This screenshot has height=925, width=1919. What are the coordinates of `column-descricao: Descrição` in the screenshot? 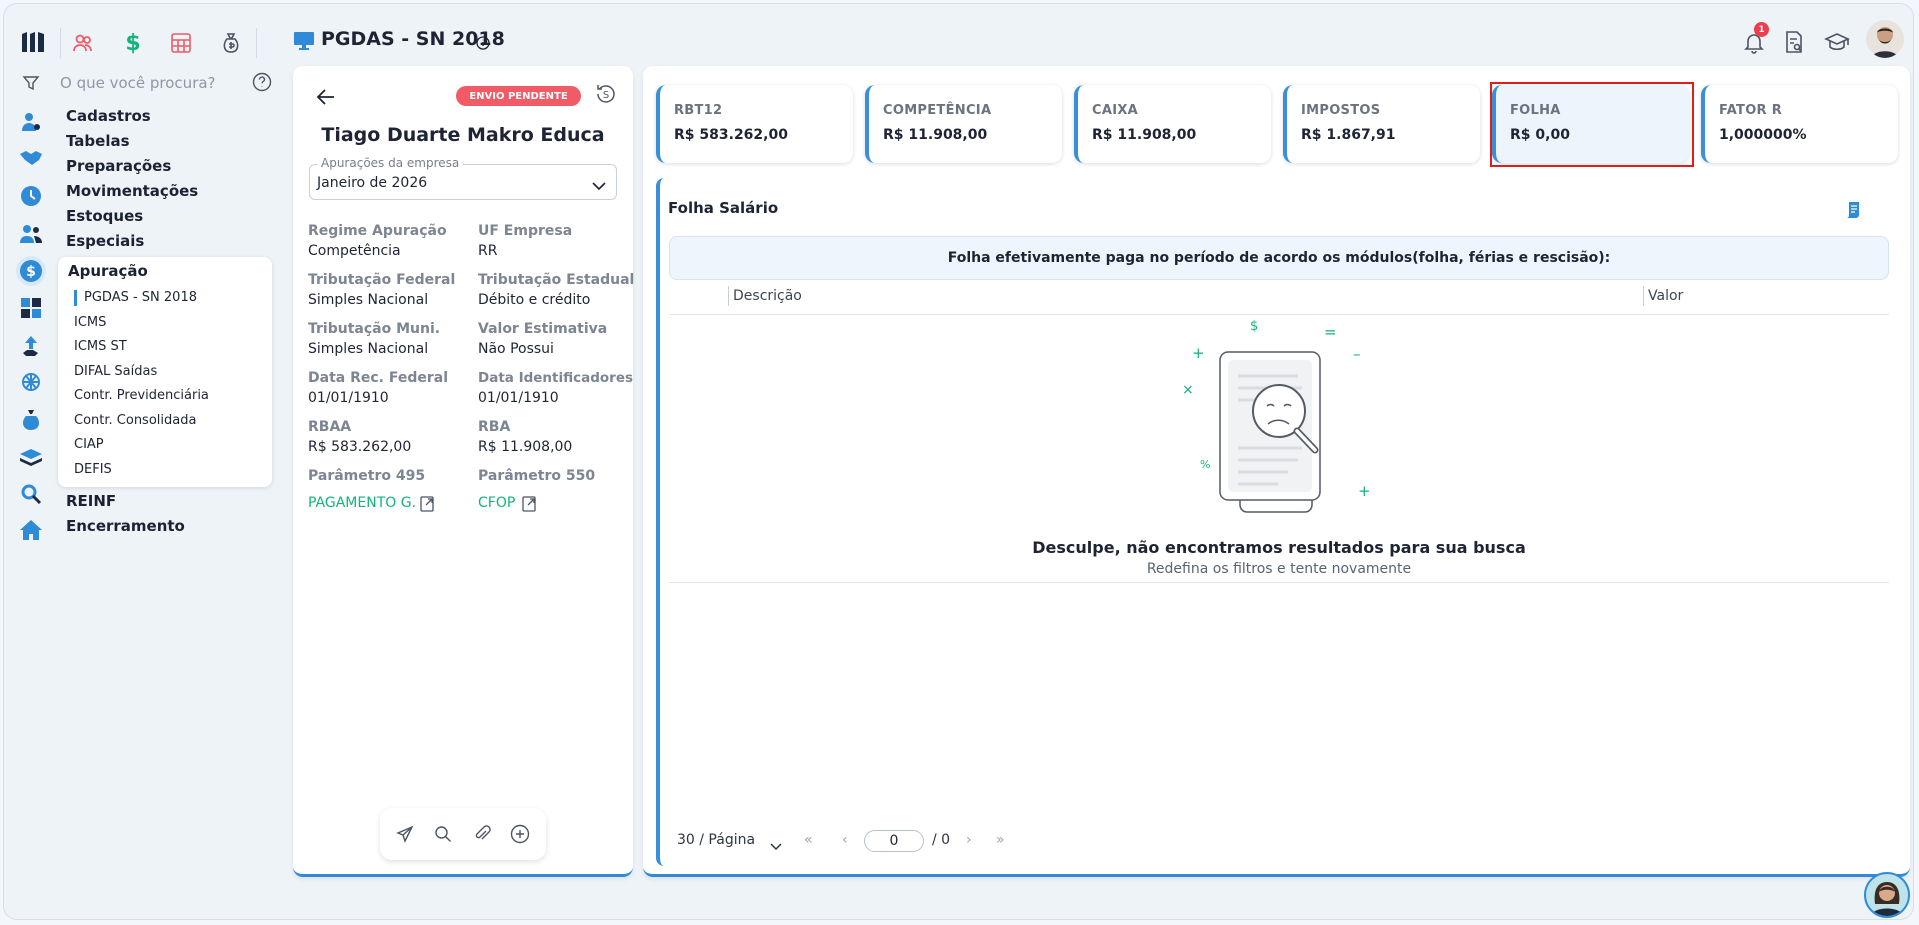 It's located at (767, 296).